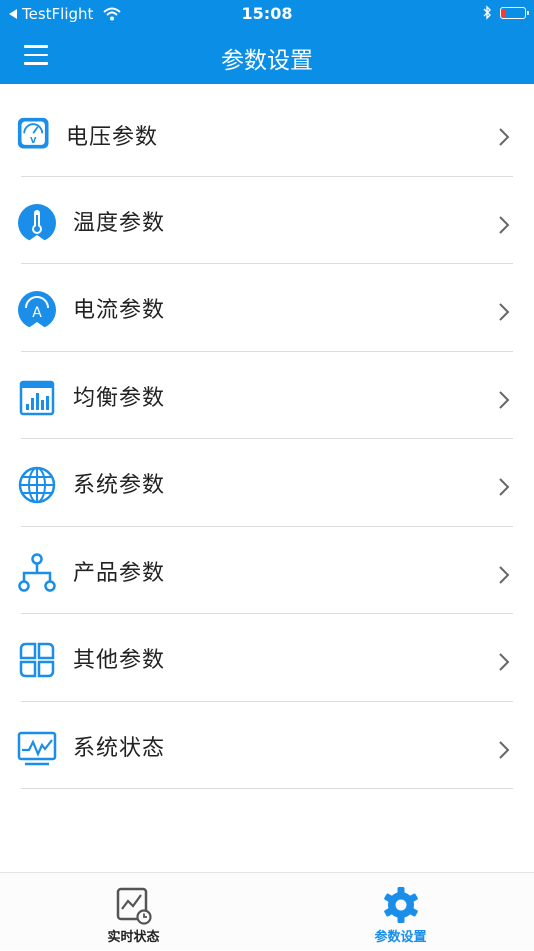  Describe the element at coordinates (33, 133) in the screenshot. I see `voltmeter-icon: V` at that location.